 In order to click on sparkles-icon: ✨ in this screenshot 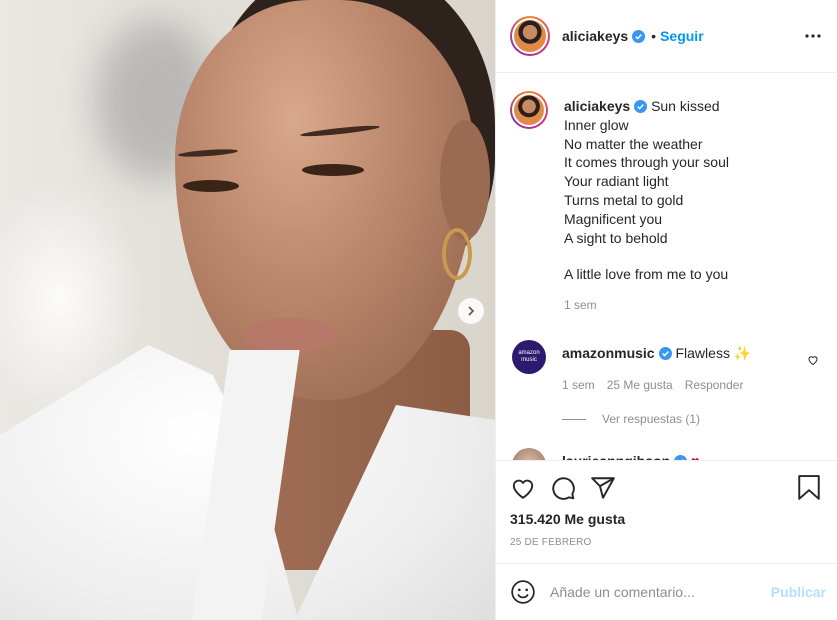, I will do `click(742, 353)`.